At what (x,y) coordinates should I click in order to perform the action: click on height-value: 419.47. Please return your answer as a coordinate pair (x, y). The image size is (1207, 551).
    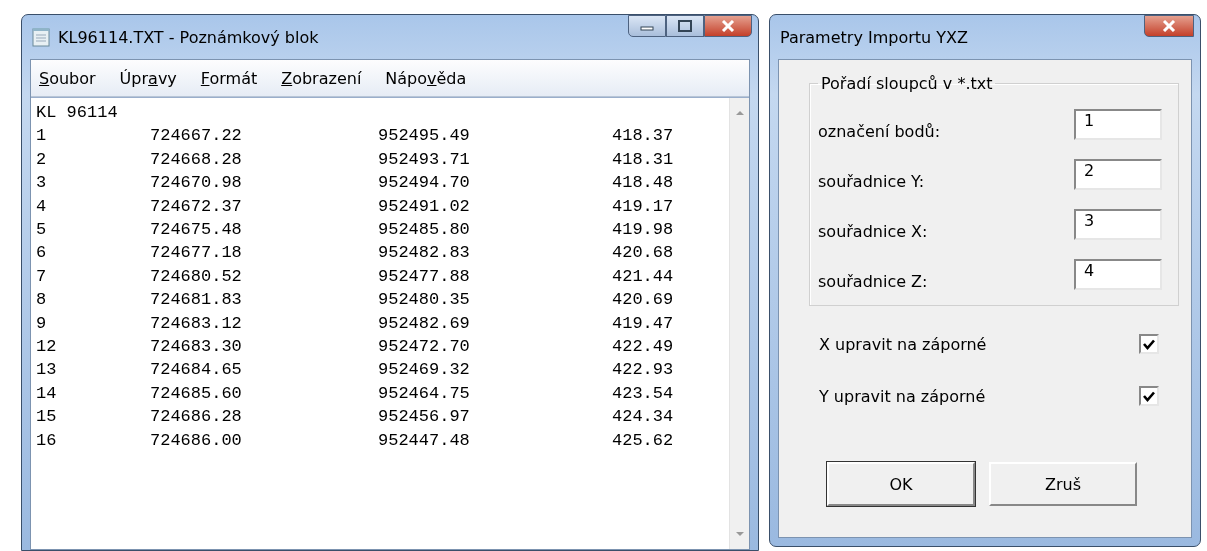
    Looking at the image, I should click on (643, 323).